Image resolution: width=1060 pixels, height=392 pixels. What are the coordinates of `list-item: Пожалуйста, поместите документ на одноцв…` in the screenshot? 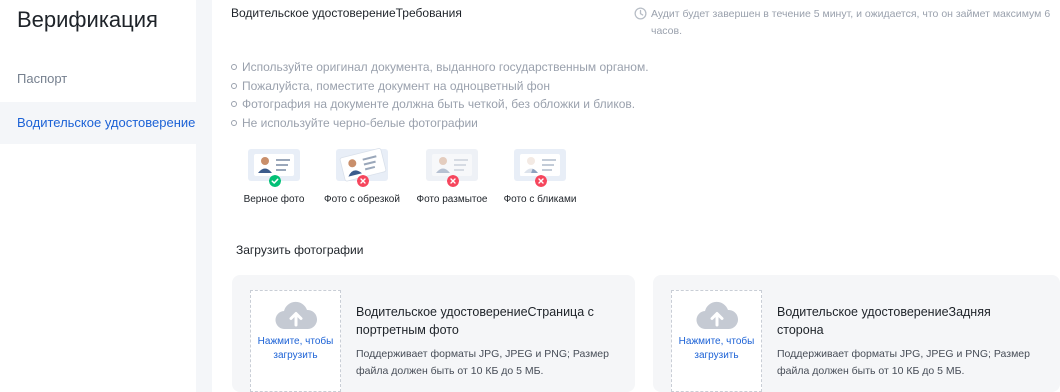 It's located at (440, 86).